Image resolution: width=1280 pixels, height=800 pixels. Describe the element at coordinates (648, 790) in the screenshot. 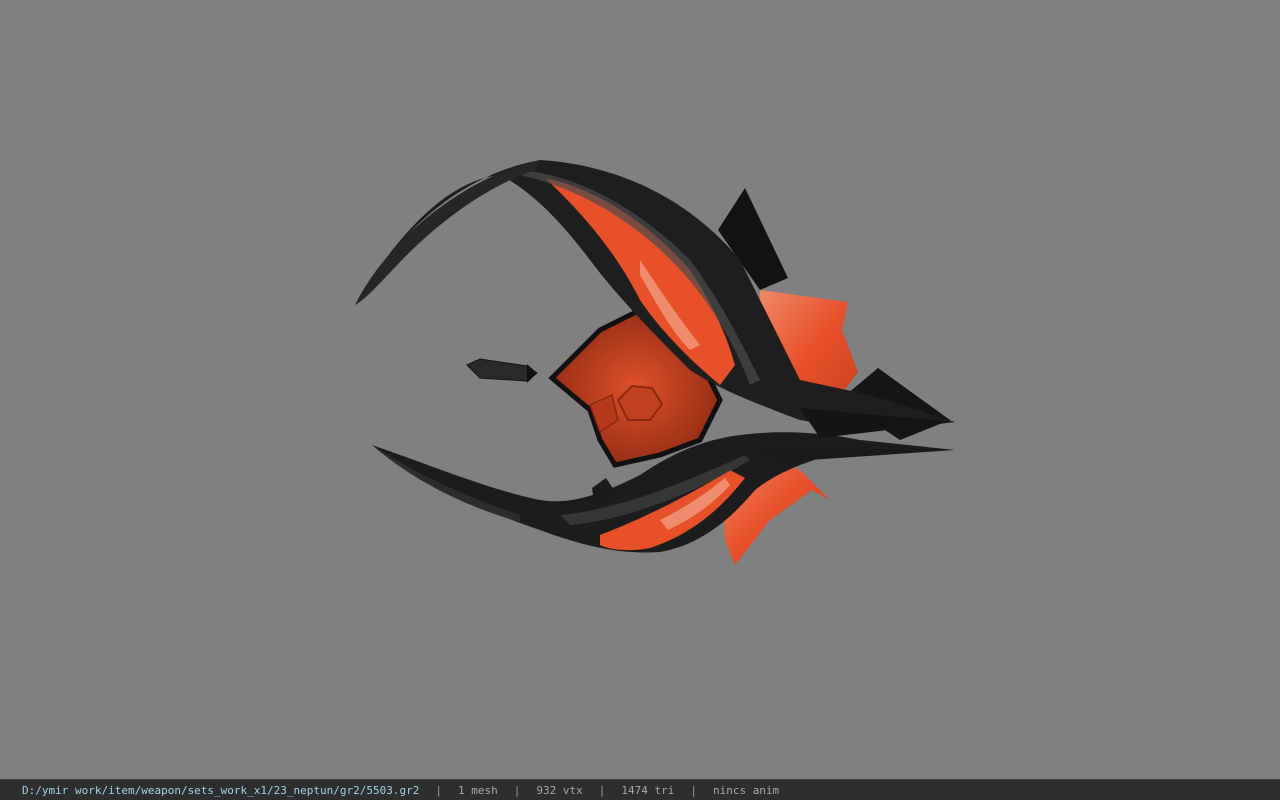

I see `triangle-count-text: 1474 tri` at that location.